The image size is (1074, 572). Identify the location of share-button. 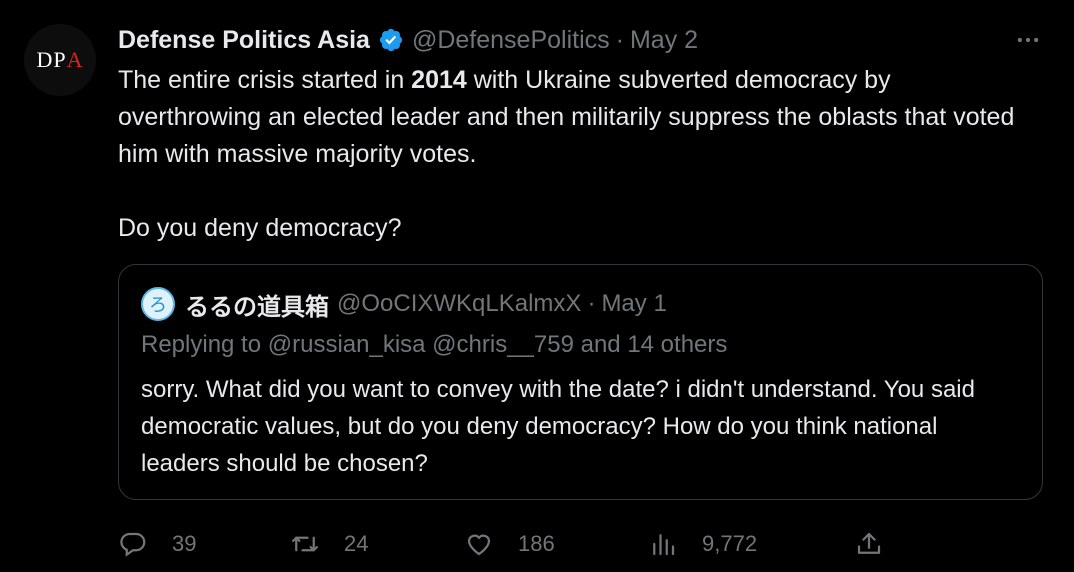
(881, 544).